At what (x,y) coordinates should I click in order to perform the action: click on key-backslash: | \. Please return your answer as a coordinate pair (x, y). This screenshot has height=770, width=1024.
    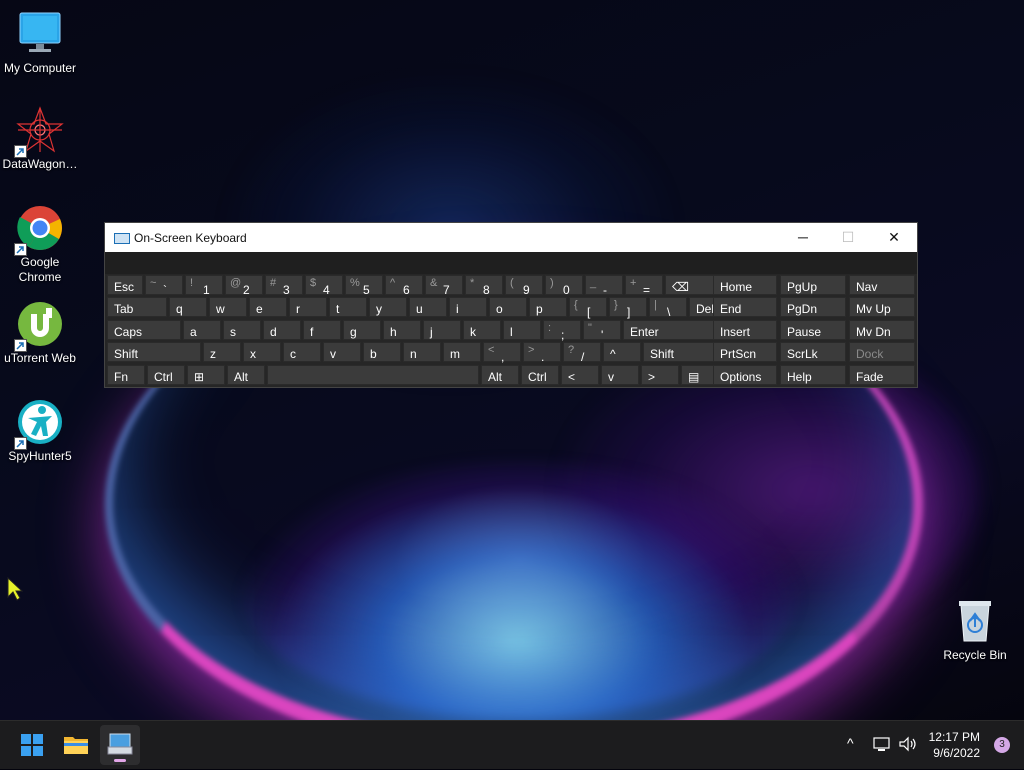
    Looking at the image, I should click on (668, 308).